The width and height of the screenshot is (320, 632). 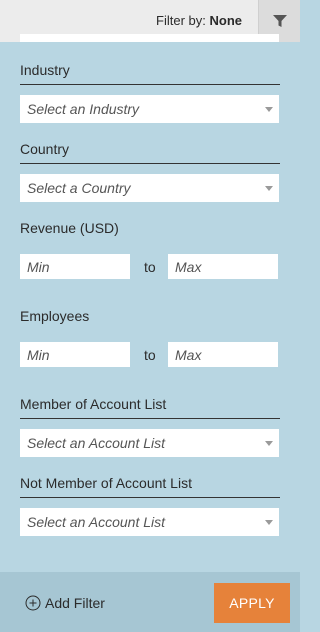 What do you see at coordinates (83, 109) in the screenshot?
I see `industry-select-placeholder: Select an Industry` at bounding box center [83, 109].